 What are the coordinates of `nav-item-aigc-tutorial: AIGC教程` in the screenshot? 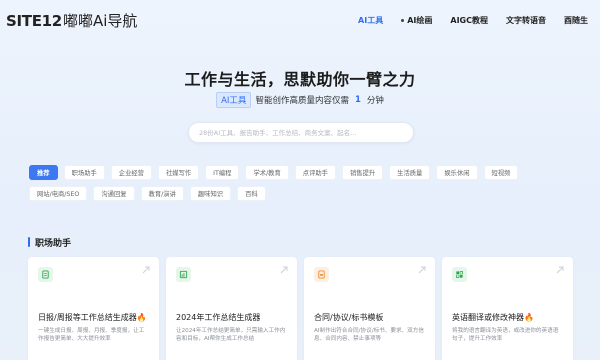 It's located at (469, 20).